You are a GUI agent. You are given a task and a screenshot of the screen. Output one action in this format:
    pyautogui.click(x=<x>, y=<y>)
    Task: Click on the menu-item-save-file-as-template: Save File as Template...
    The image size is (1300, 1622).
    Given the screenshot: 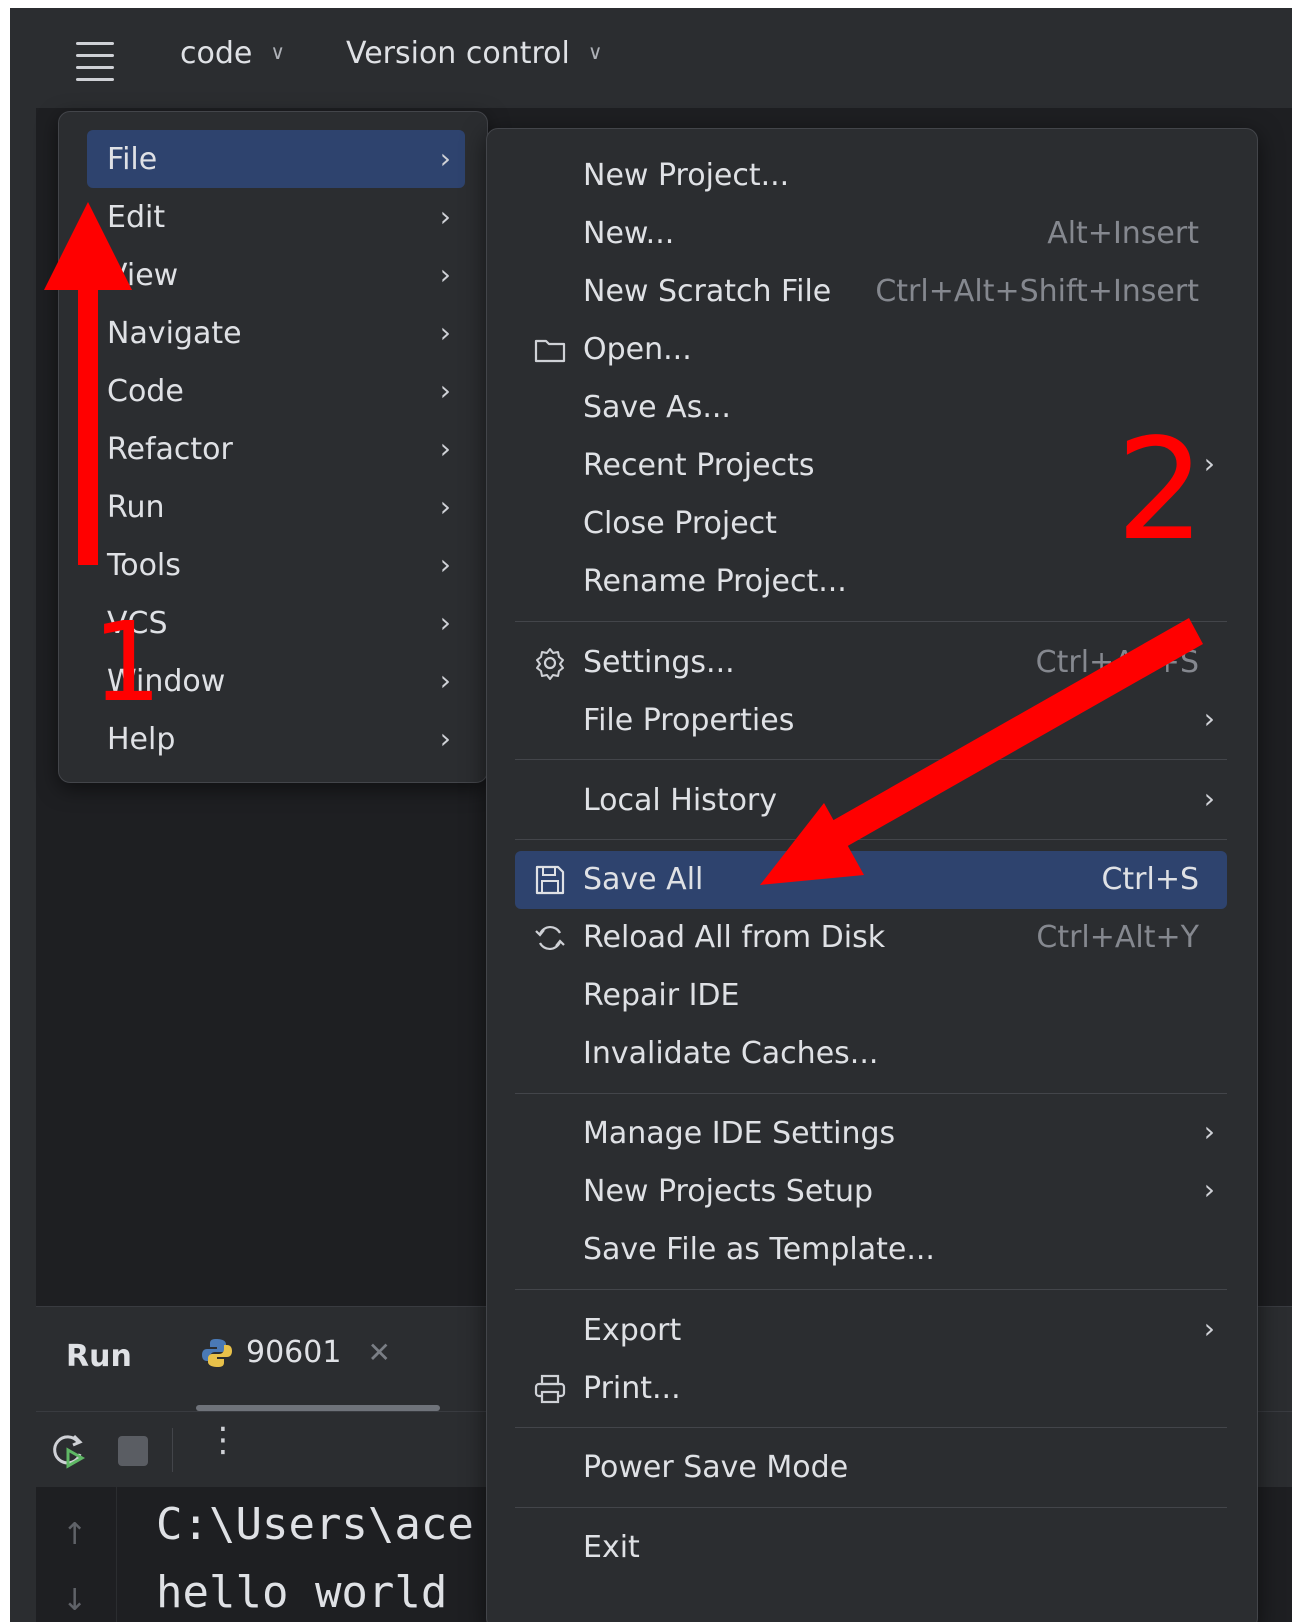 What is the action you would take?
    pyautogui.click(x=871, y=1250)
    